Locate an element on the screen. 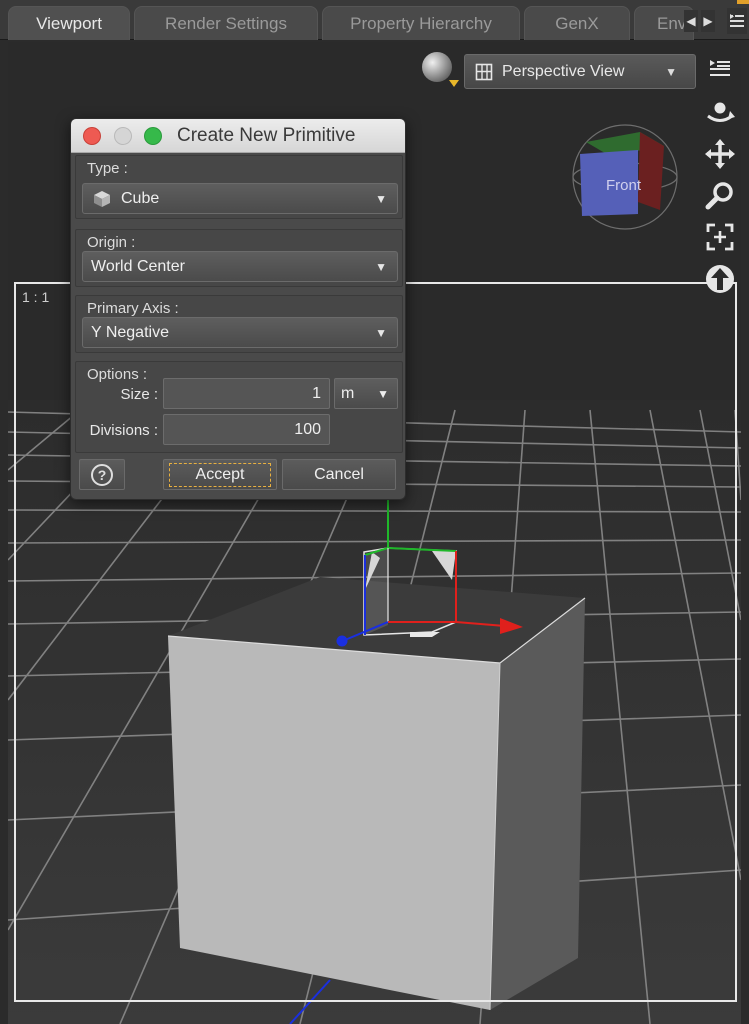  tab-render-settings: Render Settings is located at coordinates (226, 23).